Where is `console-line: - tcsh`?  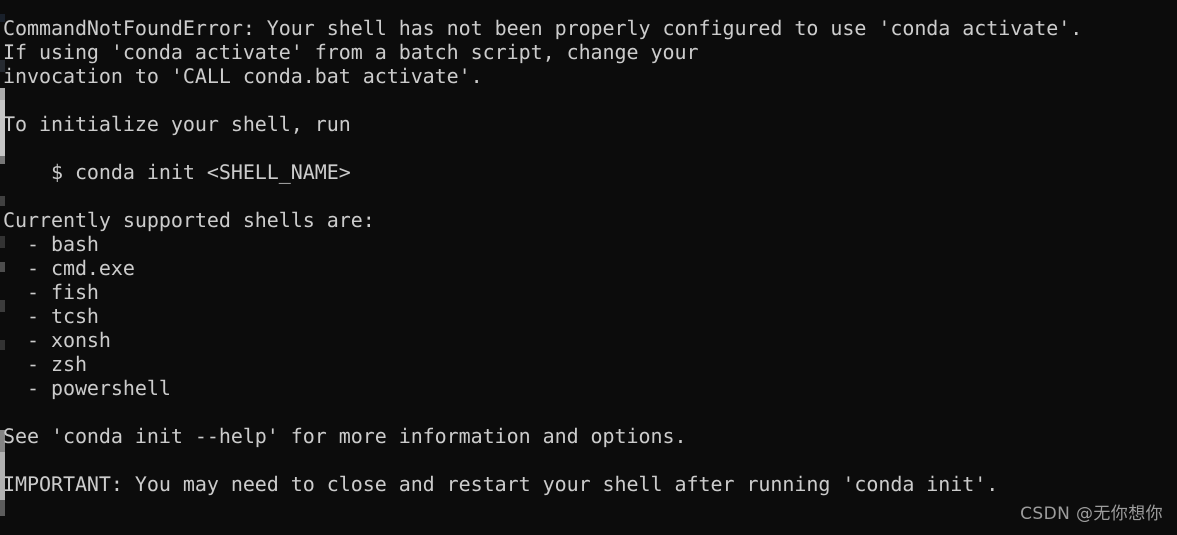 console-line: - tcsh is located at coordinates (51, 316).